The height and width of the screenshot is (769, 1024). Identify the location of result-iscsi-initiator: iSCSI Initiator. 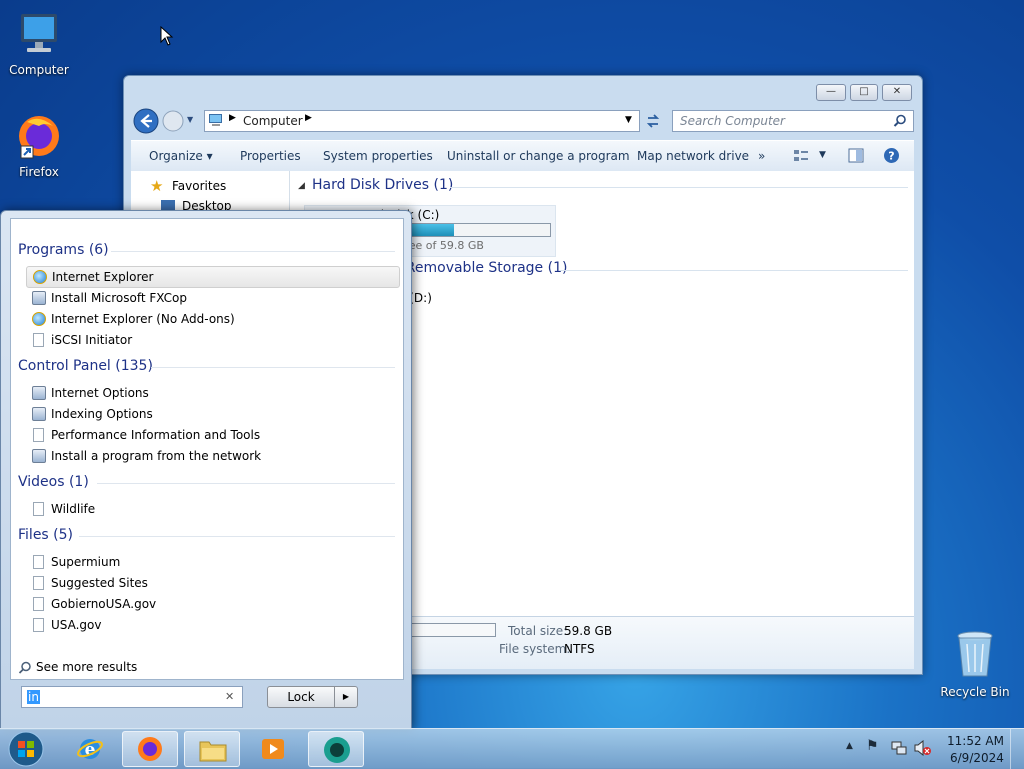
(212, 340).